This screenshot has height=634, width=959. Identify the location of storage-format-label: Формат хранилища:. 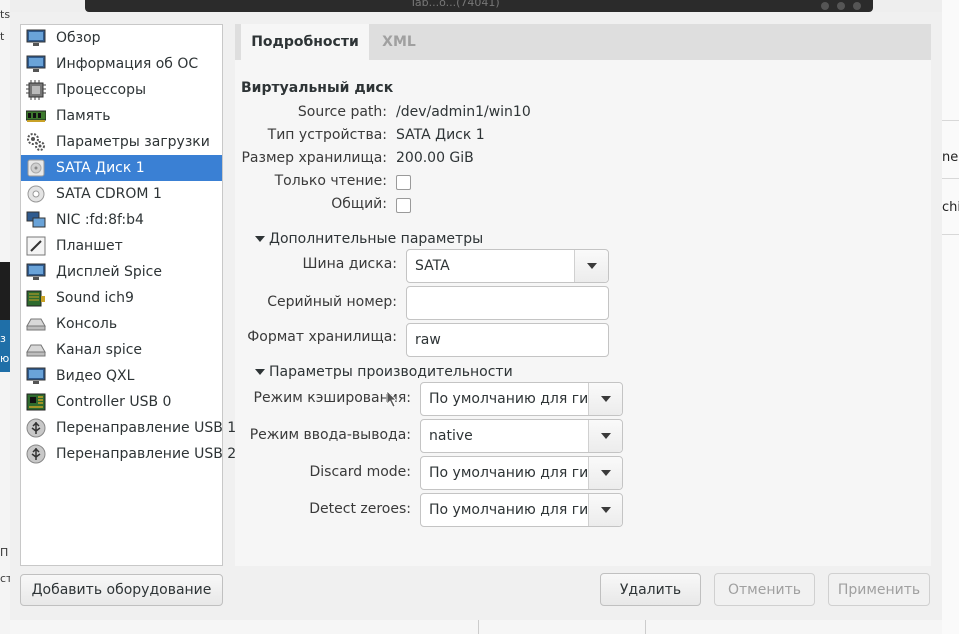
(322, 337).